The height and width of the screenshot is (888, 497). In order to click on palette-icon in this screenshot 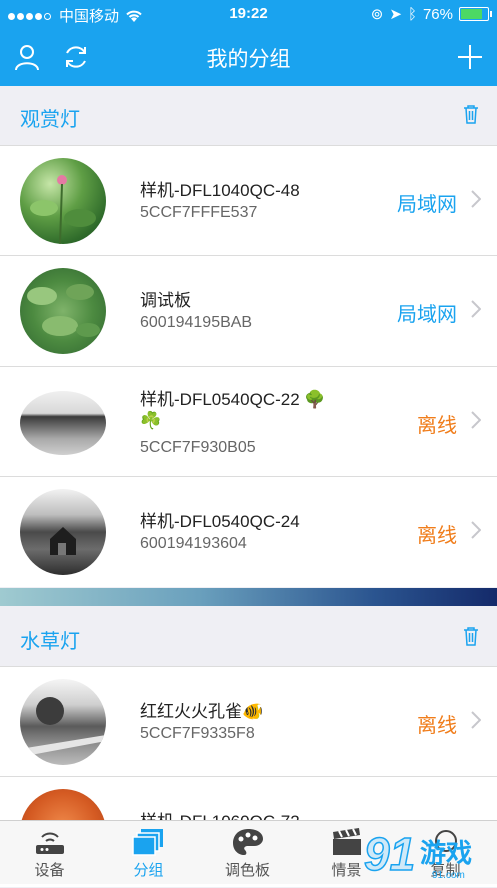, I will do `click(248, 842)`.